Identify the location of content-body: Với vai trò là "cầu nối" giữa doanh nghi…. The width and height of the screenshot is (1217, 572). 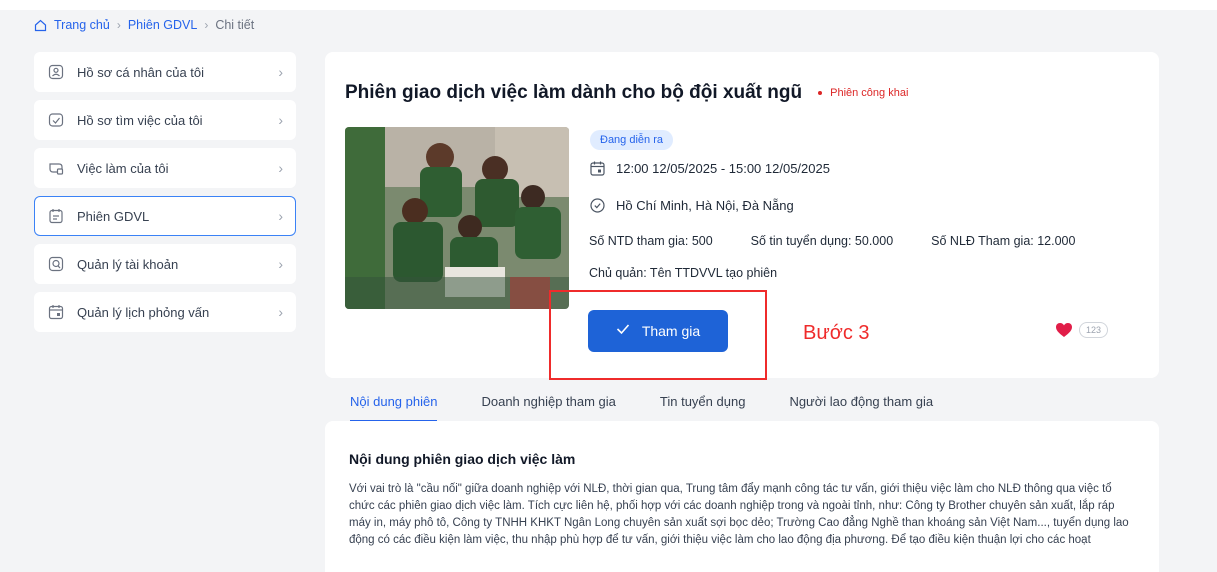
(739, 514).